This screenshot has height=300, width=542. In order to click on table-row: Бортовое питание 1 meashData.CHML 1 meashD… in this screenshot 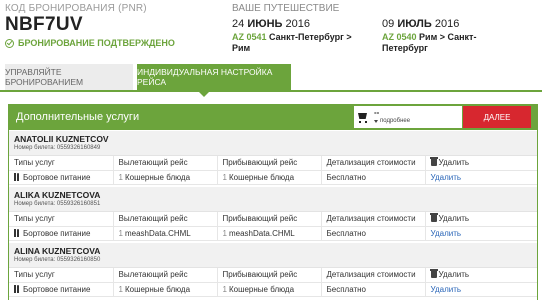, I will do `click(273, 233)`.